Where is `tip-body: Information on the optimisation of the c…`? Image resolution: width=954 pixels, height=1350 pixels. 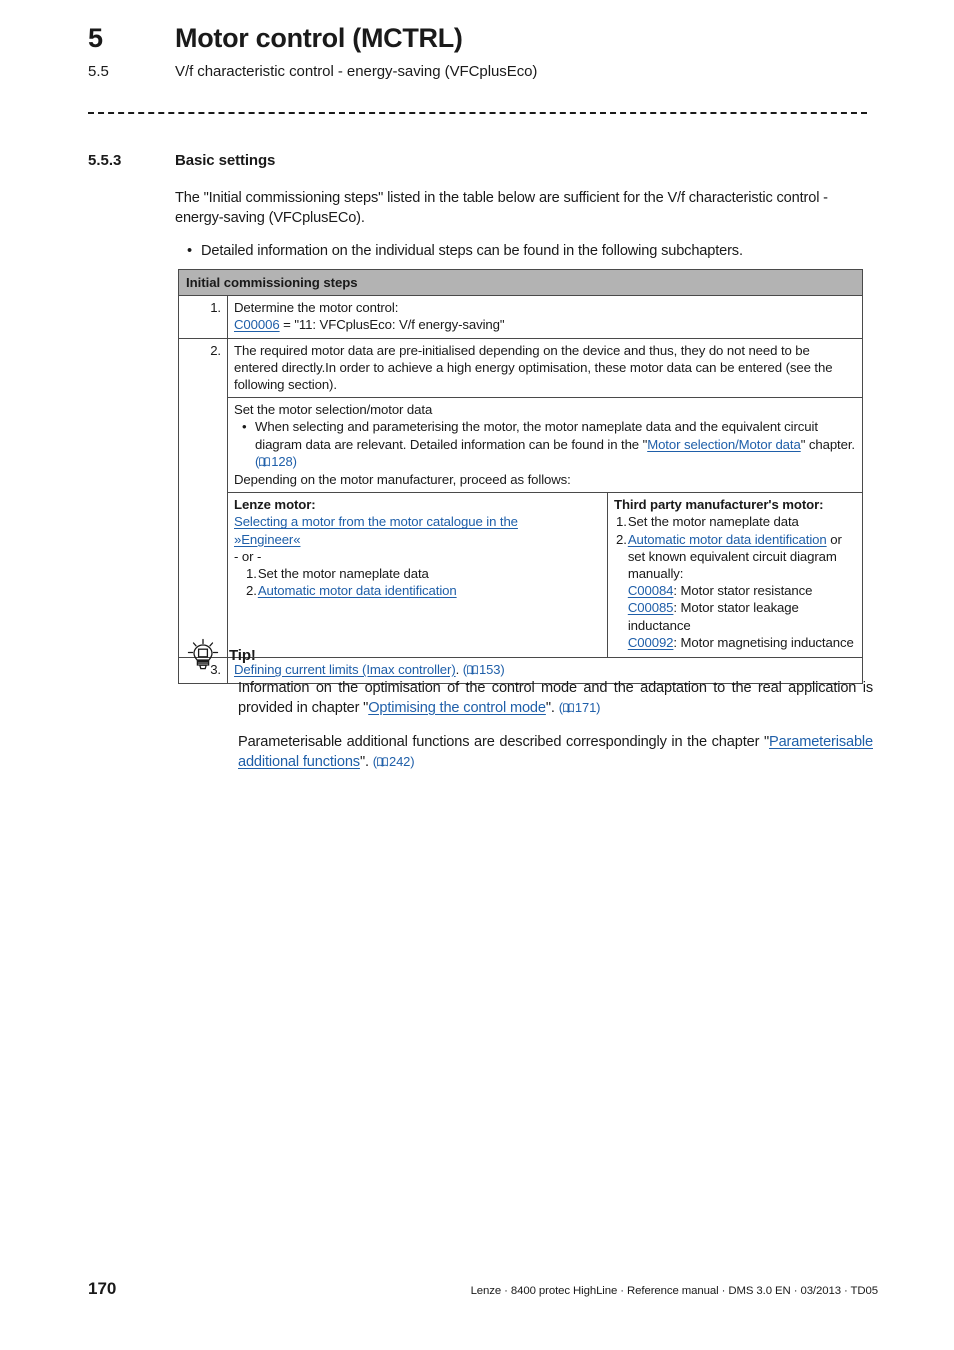
tip-body: Information on the optimisation of the c… is located at coordinates (555, 725).